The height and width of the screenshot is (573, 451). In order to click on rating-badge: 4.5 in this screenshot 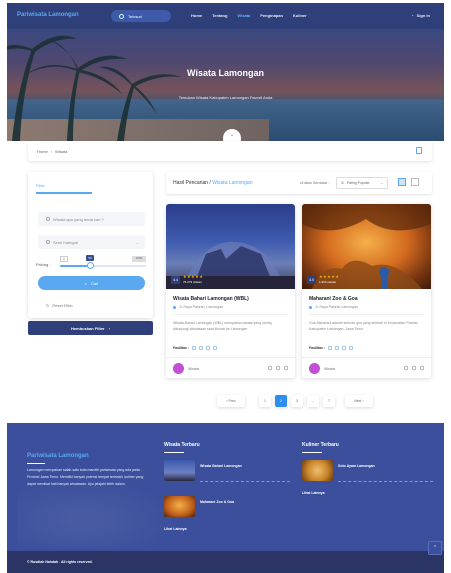, I will do `click(311, 280)`.